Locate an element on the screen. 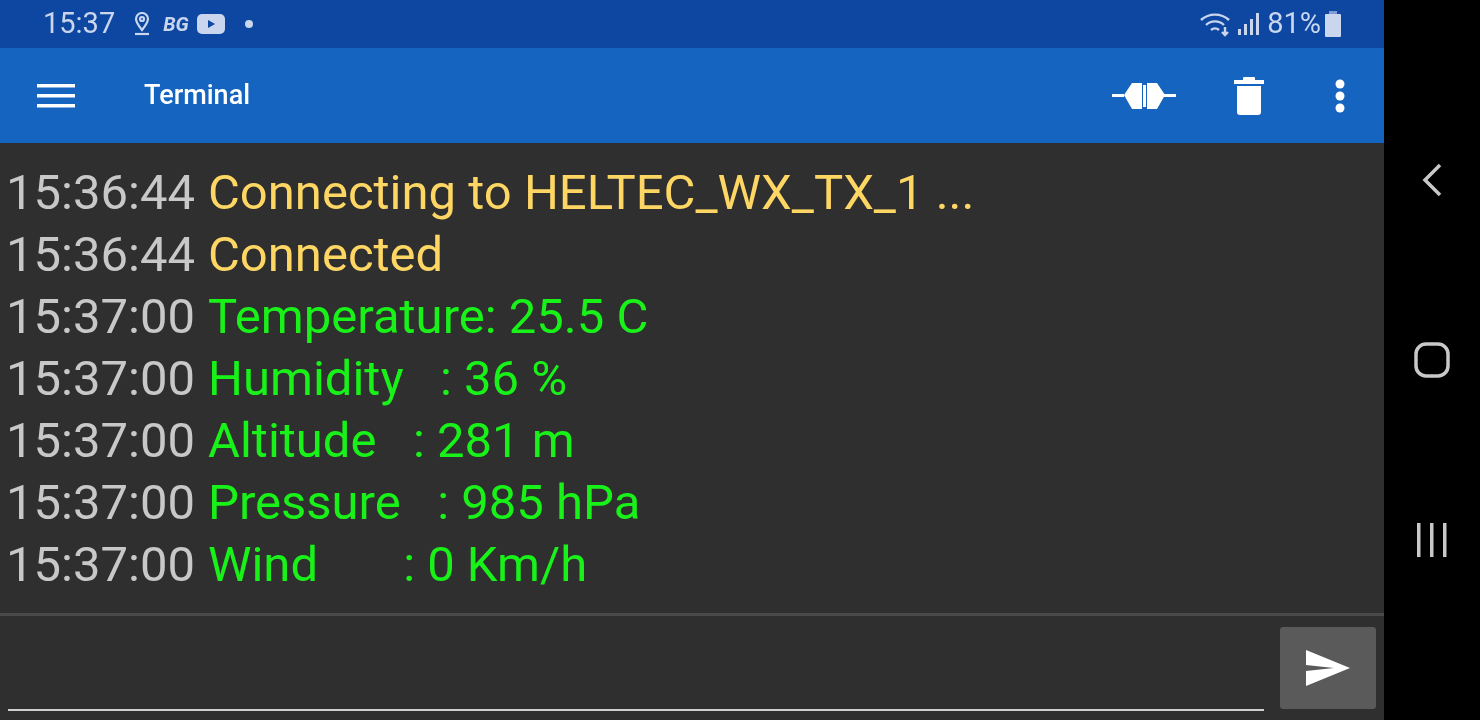 The image size is (1480, 720). location-pin-icon is located at coordinates (142, 24).